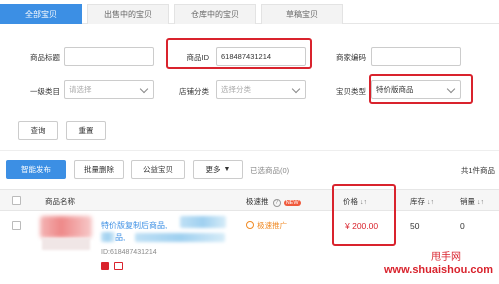  Describe the element at coordinates (438, 270) in the screenshot. I see `watermark-url: www.shuaishou.com` at that location.